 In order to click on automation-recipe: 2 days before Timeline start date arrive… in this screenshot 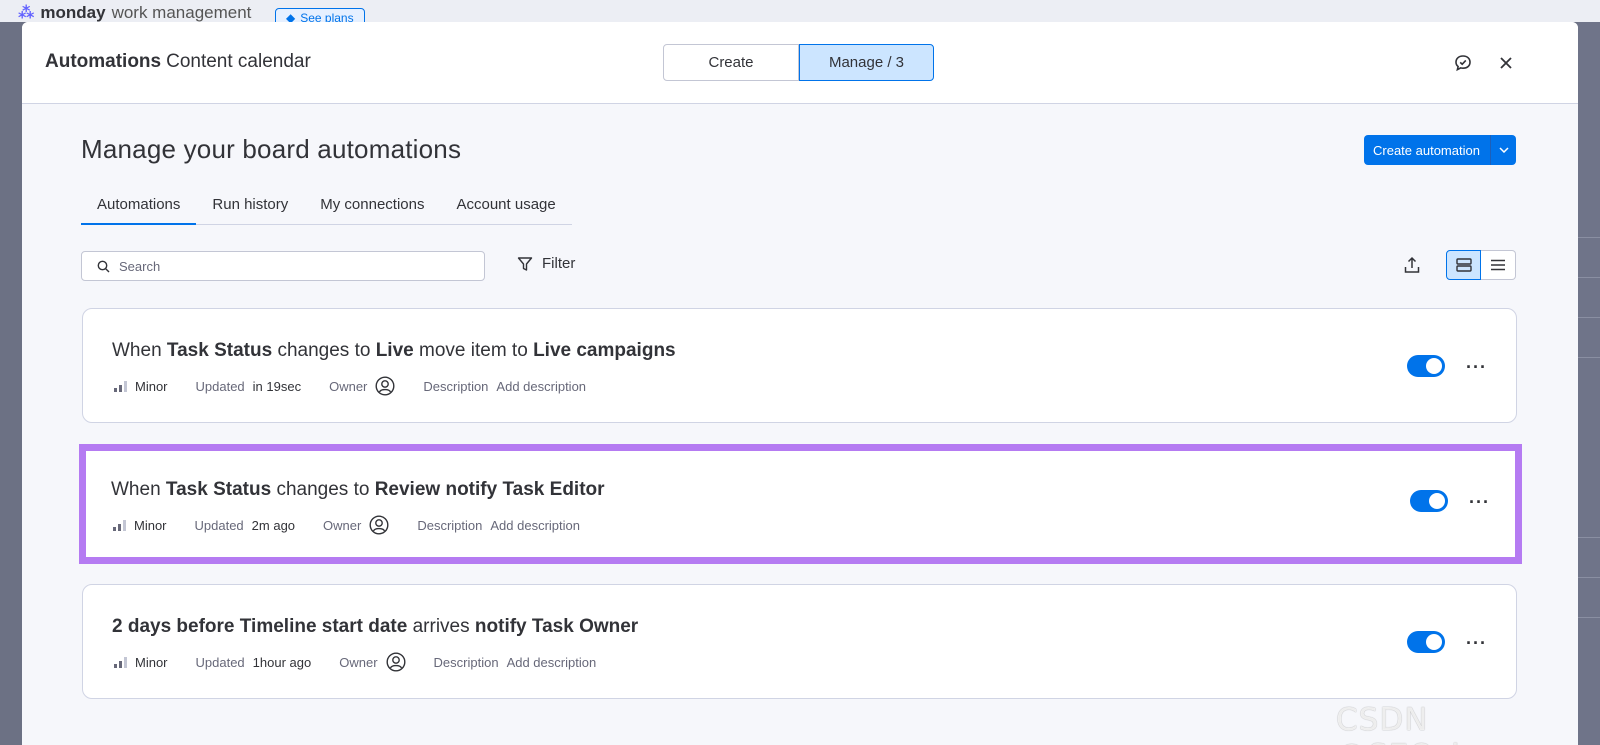, I will do `click(375, 627)`.